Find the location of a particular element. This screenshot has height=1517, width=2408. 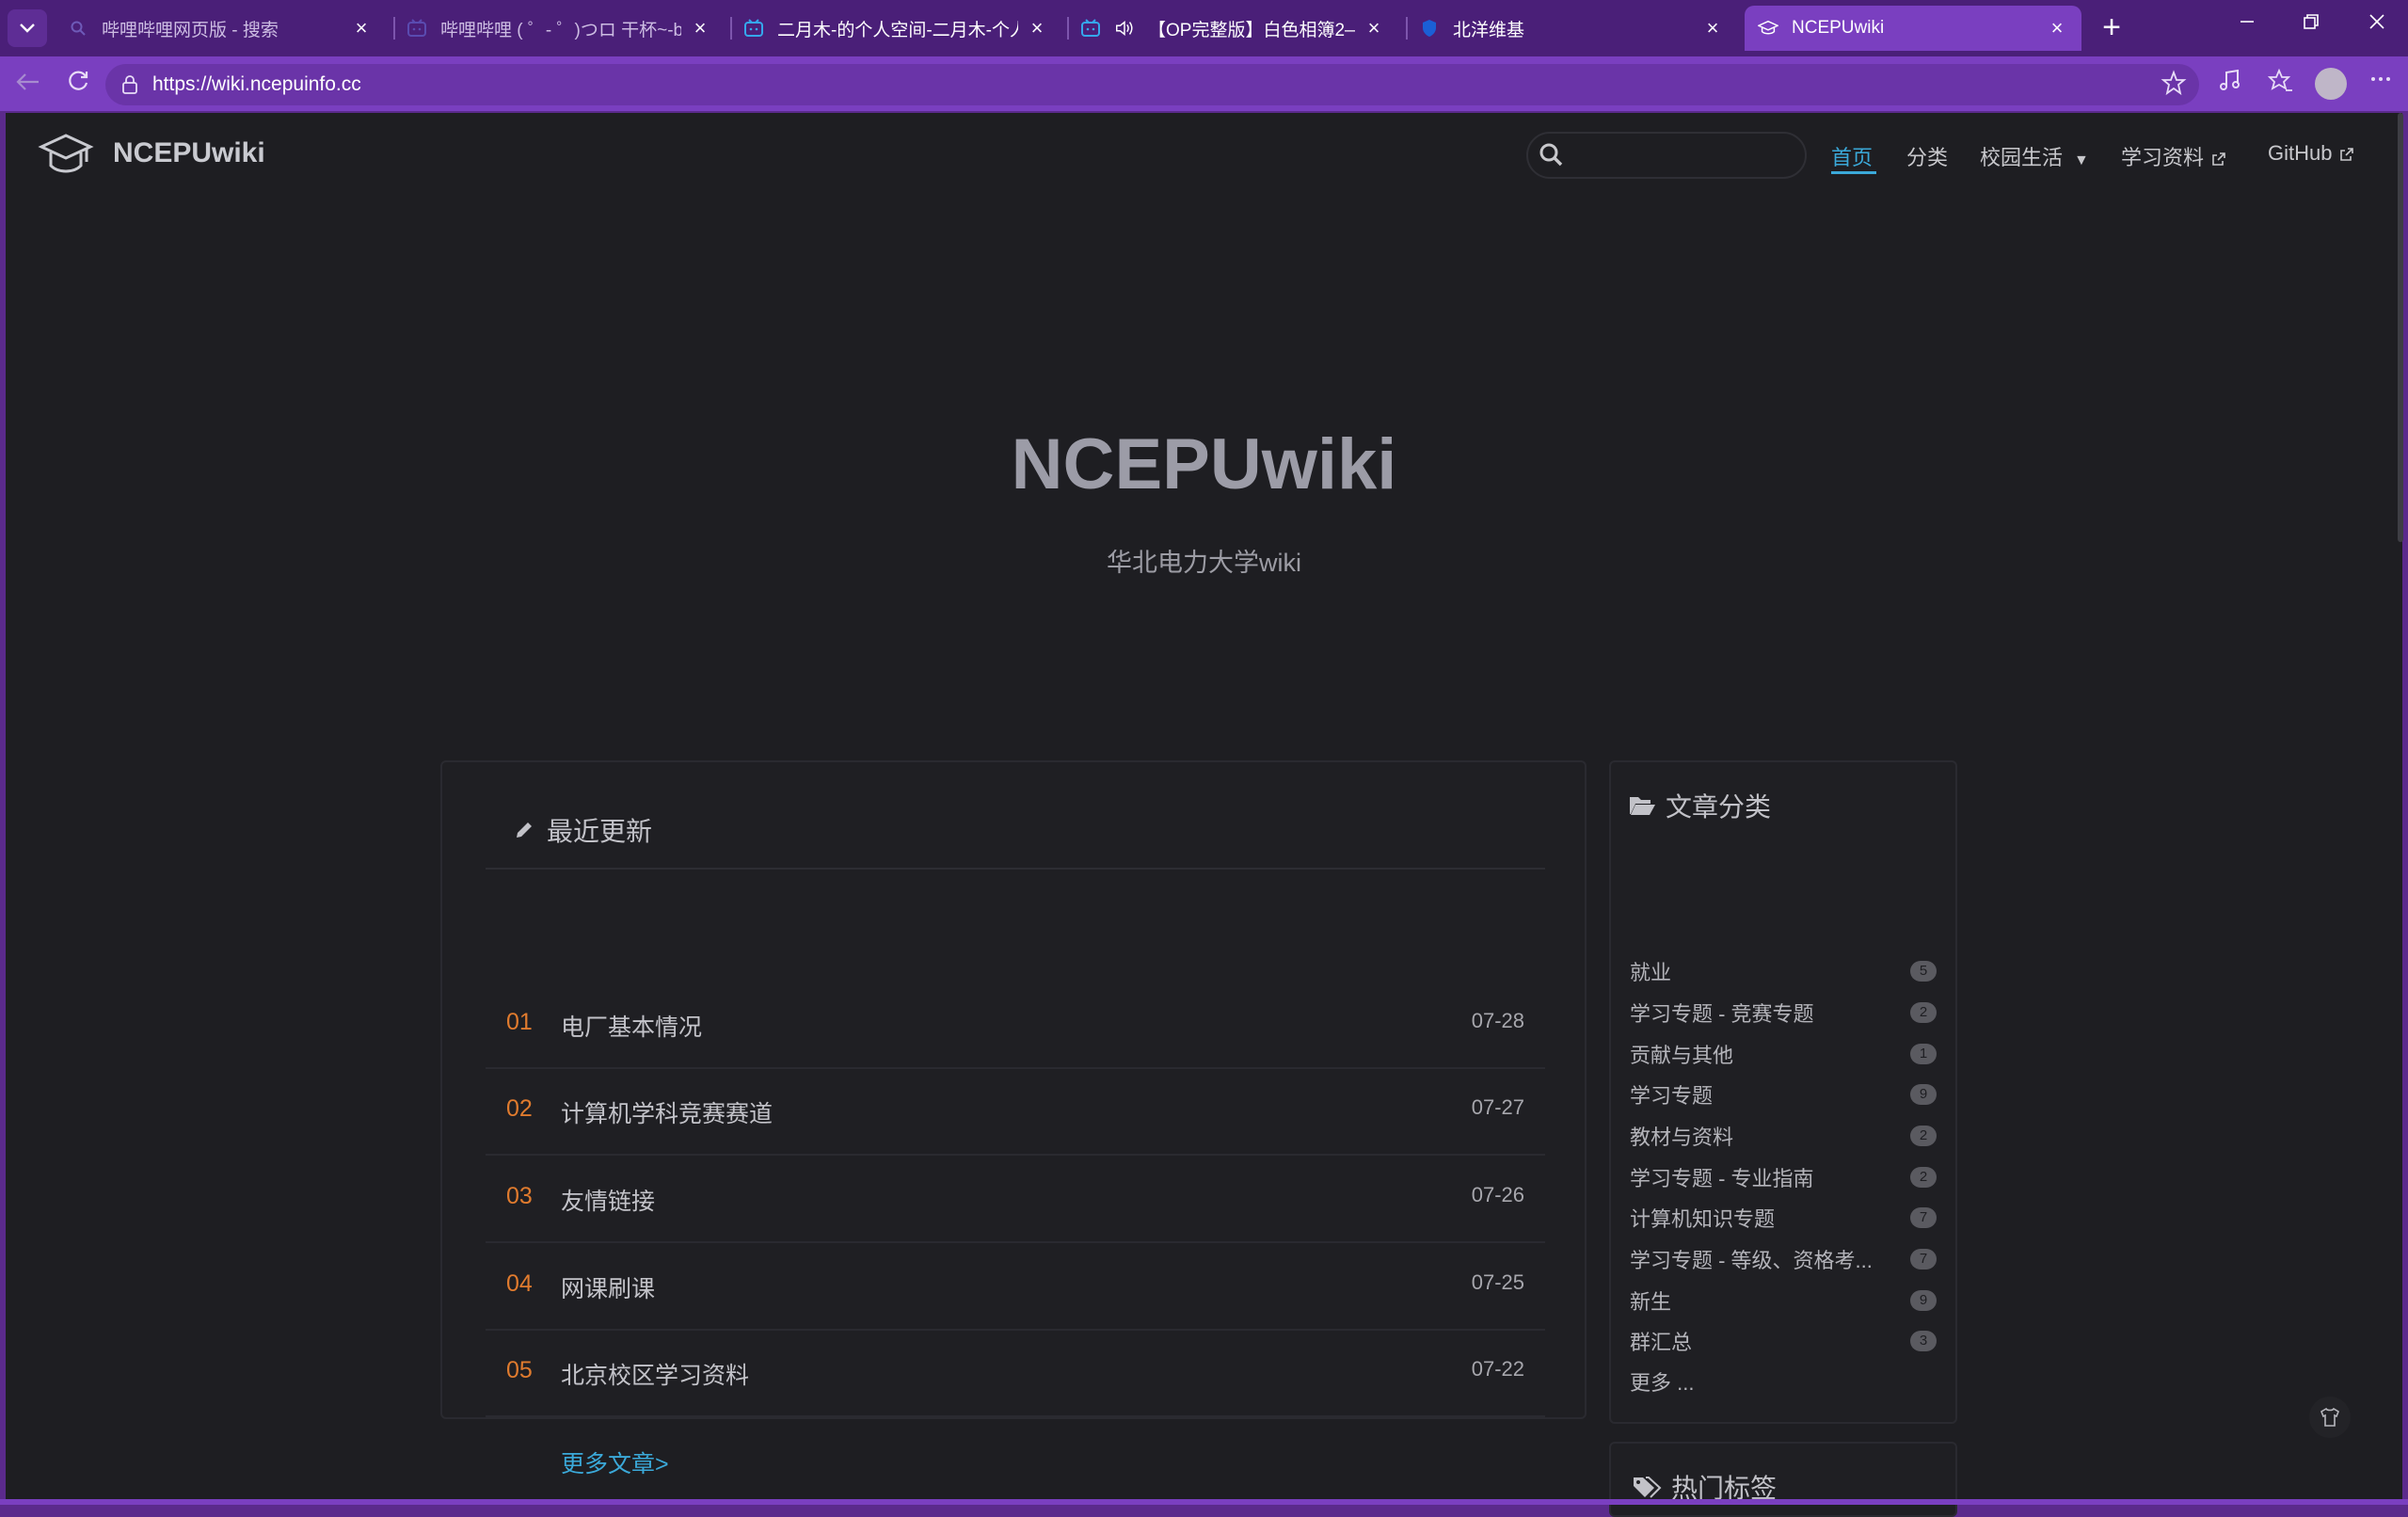

category-item: 就业 5 is located at coordinates (1783, 969).